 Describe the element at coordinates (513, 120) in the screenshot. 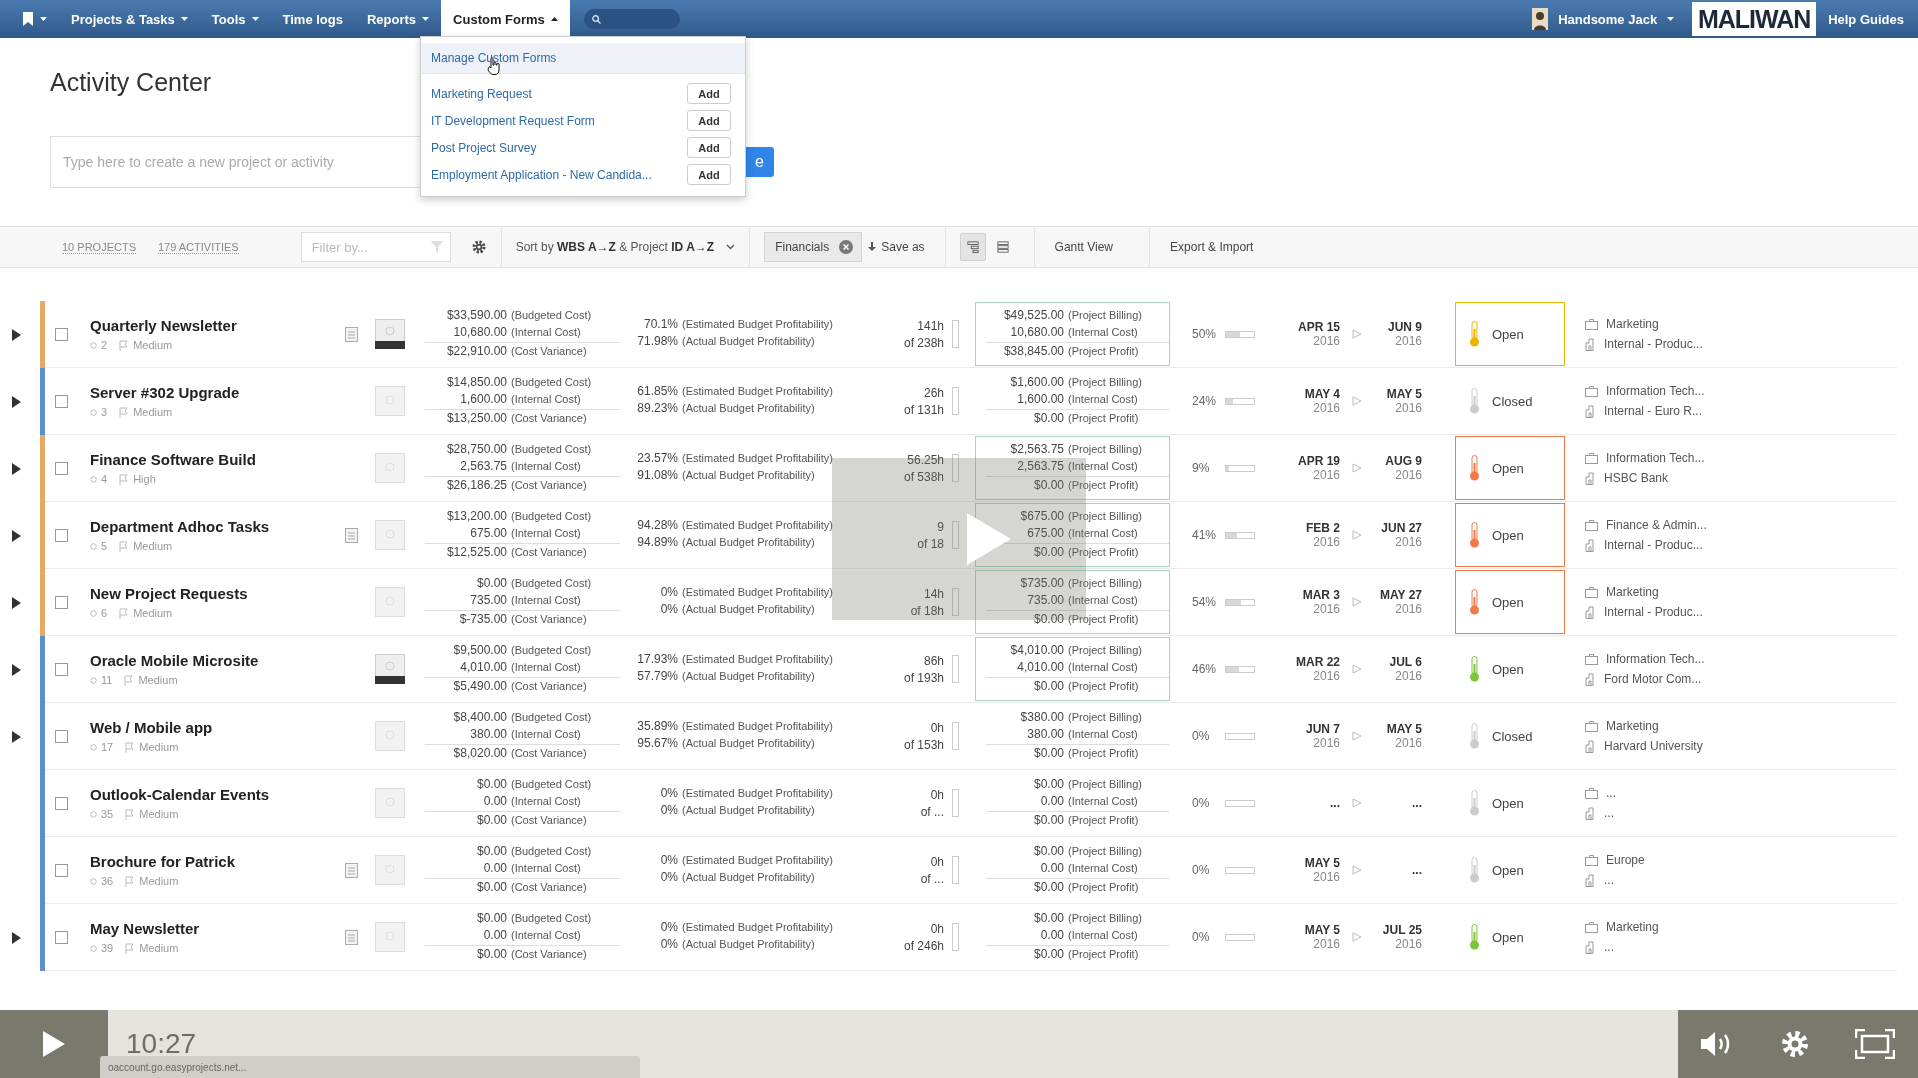

I see `menu-item: IT Development Request Form` at that location.